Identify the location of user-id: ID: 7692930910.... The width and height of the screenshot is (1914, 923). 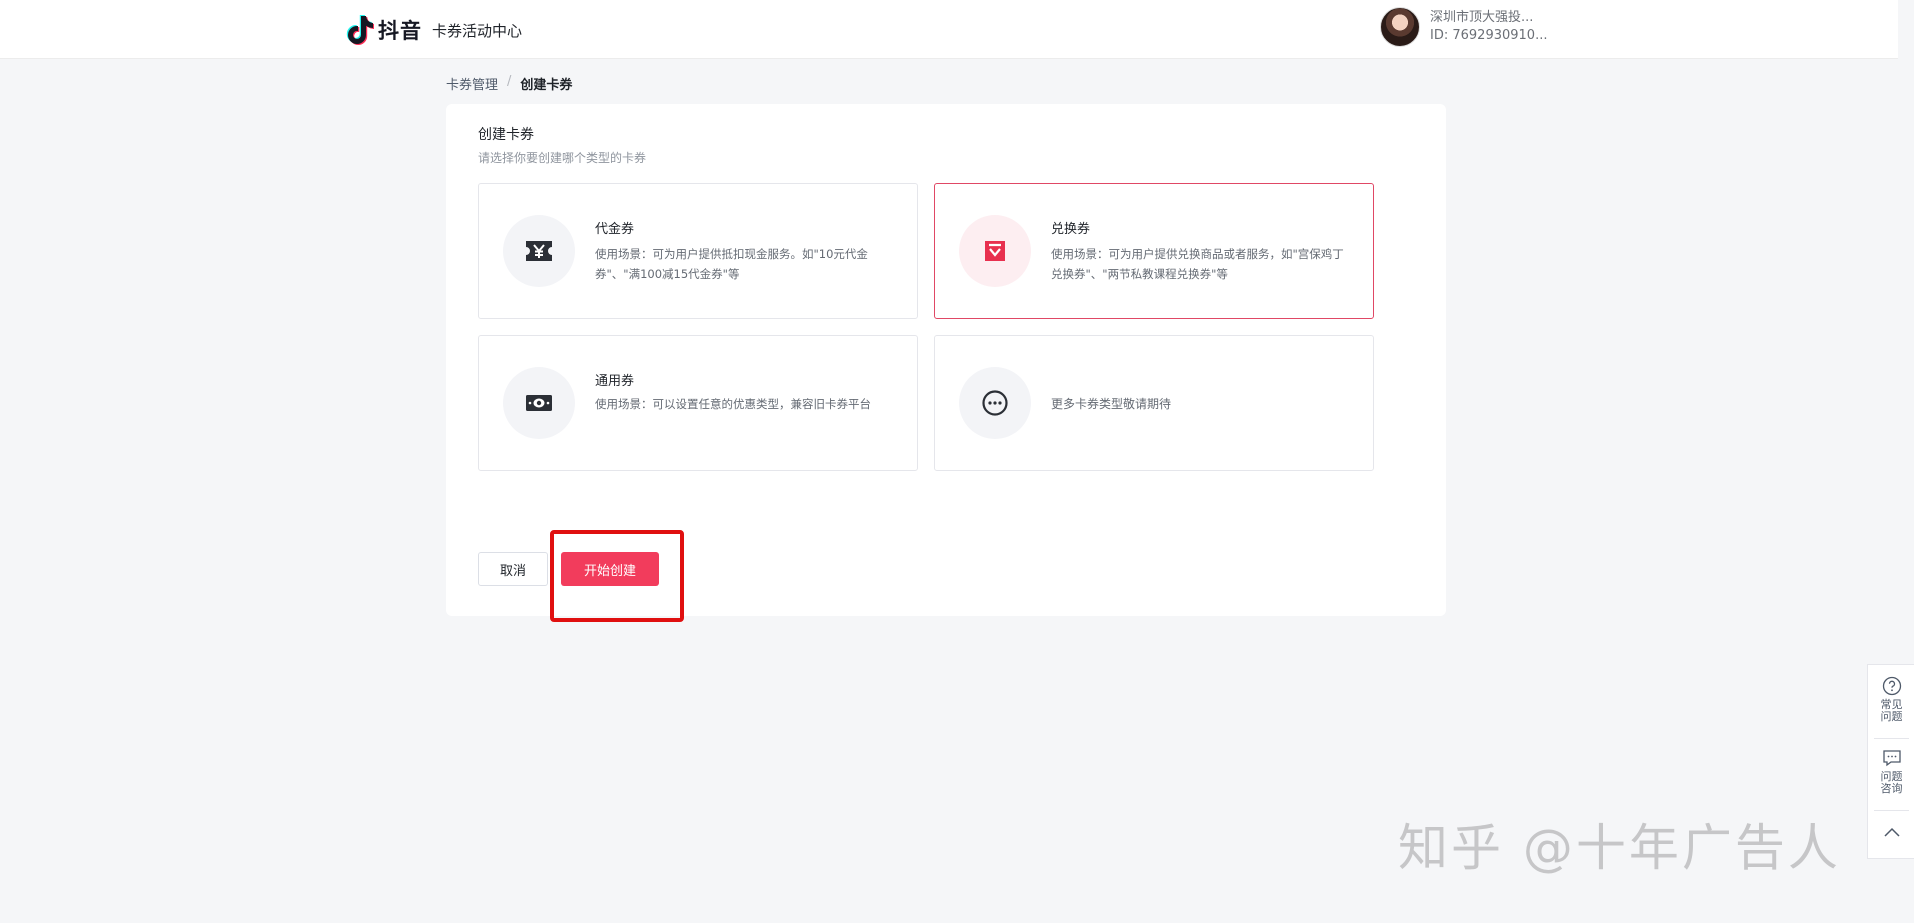
(1489, 35).